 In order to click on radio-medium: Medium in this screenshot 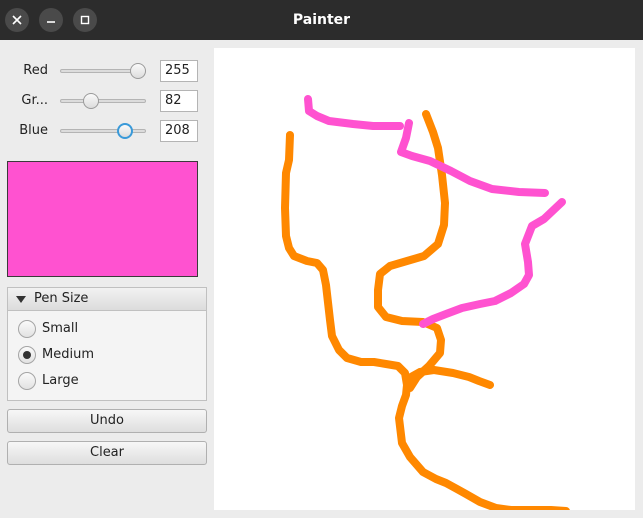, I will do `click(108, 355)`.